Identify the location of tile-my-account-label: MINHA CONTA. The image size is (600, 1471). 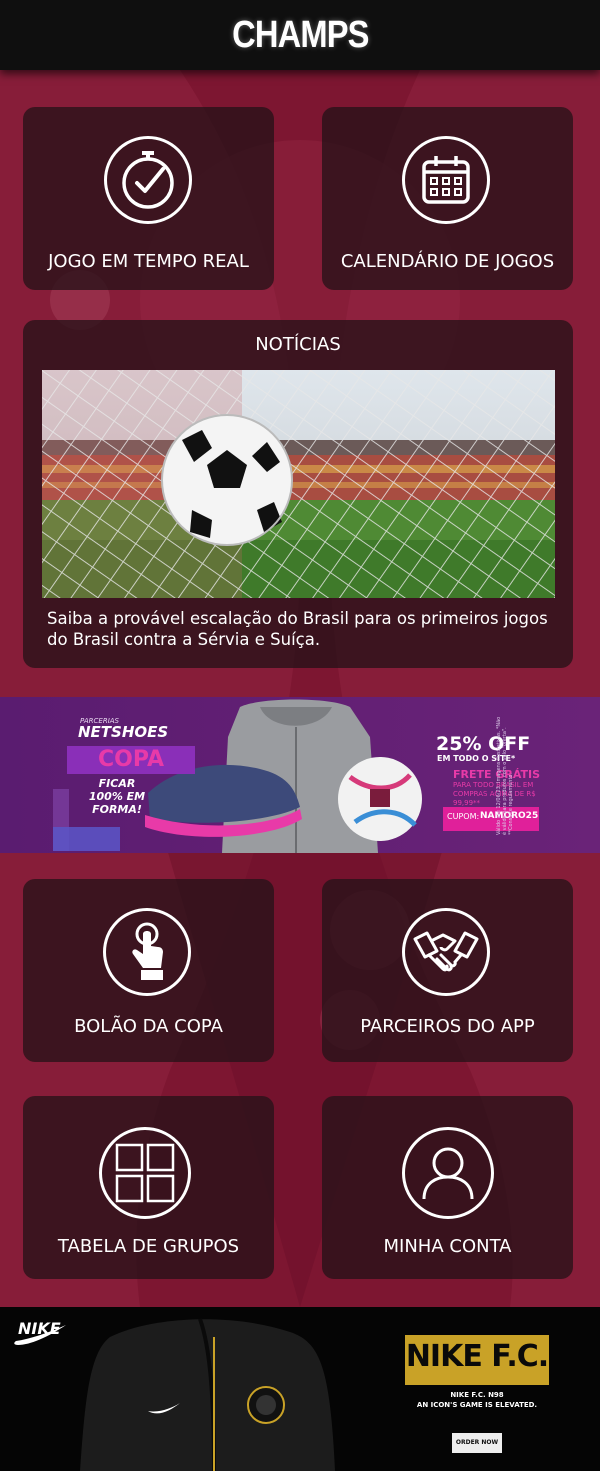
(447, 1246).